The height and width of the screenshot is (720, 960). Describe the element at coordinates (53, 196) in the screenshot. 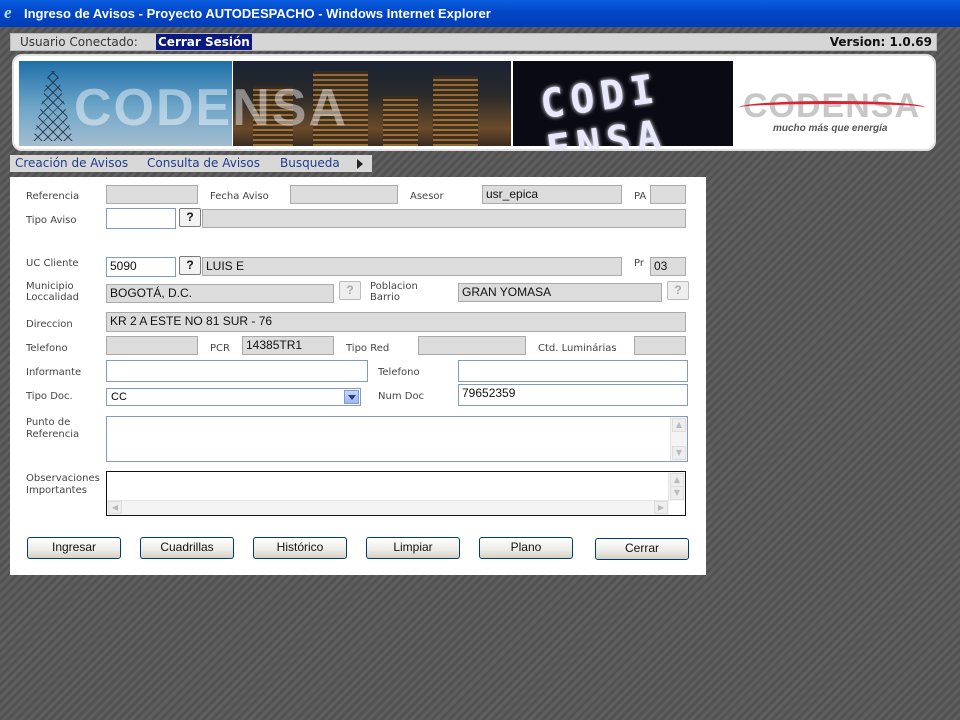

I see `label-referencia: Referencia` at that location.